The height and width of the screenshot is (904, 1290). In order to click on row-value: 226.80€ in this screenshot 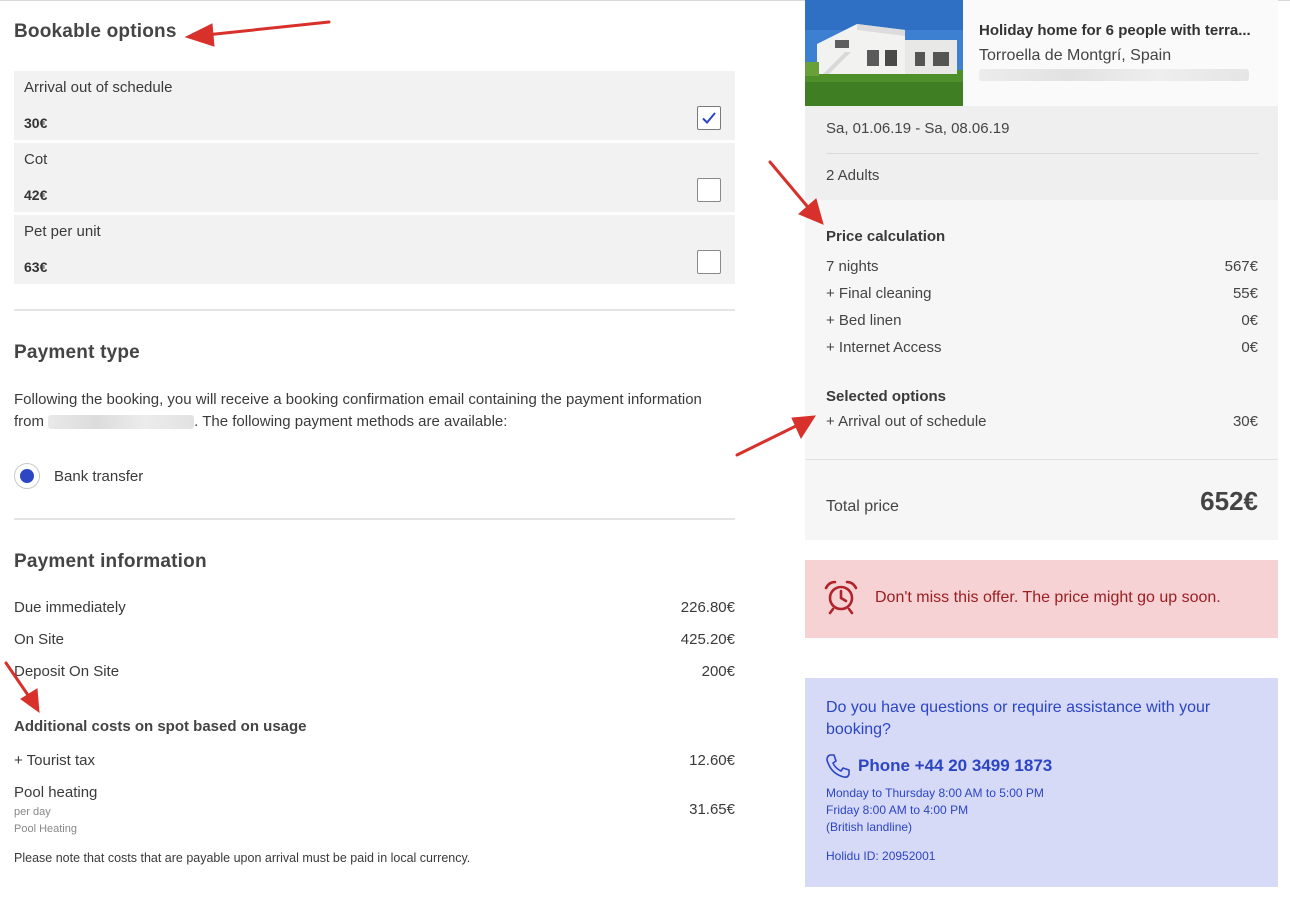, I will do `click(707, 607)`.